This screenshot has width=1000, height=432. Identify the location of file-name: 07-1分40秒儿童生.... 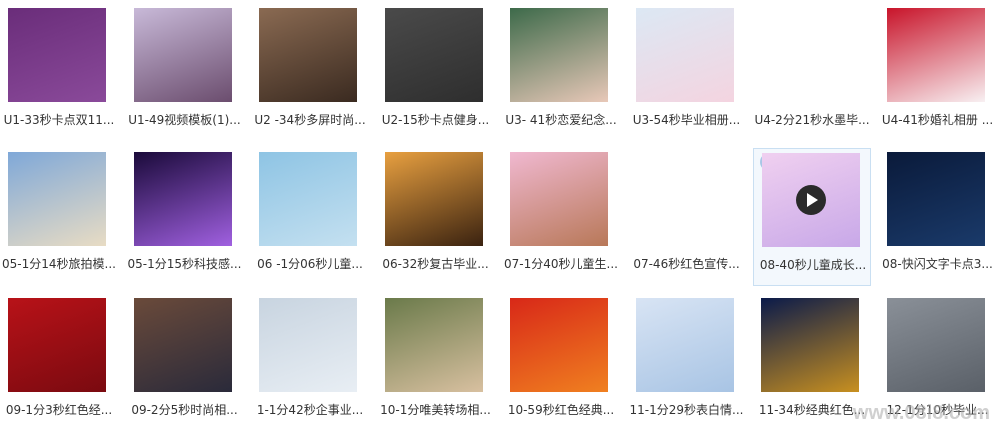
(561, 264).